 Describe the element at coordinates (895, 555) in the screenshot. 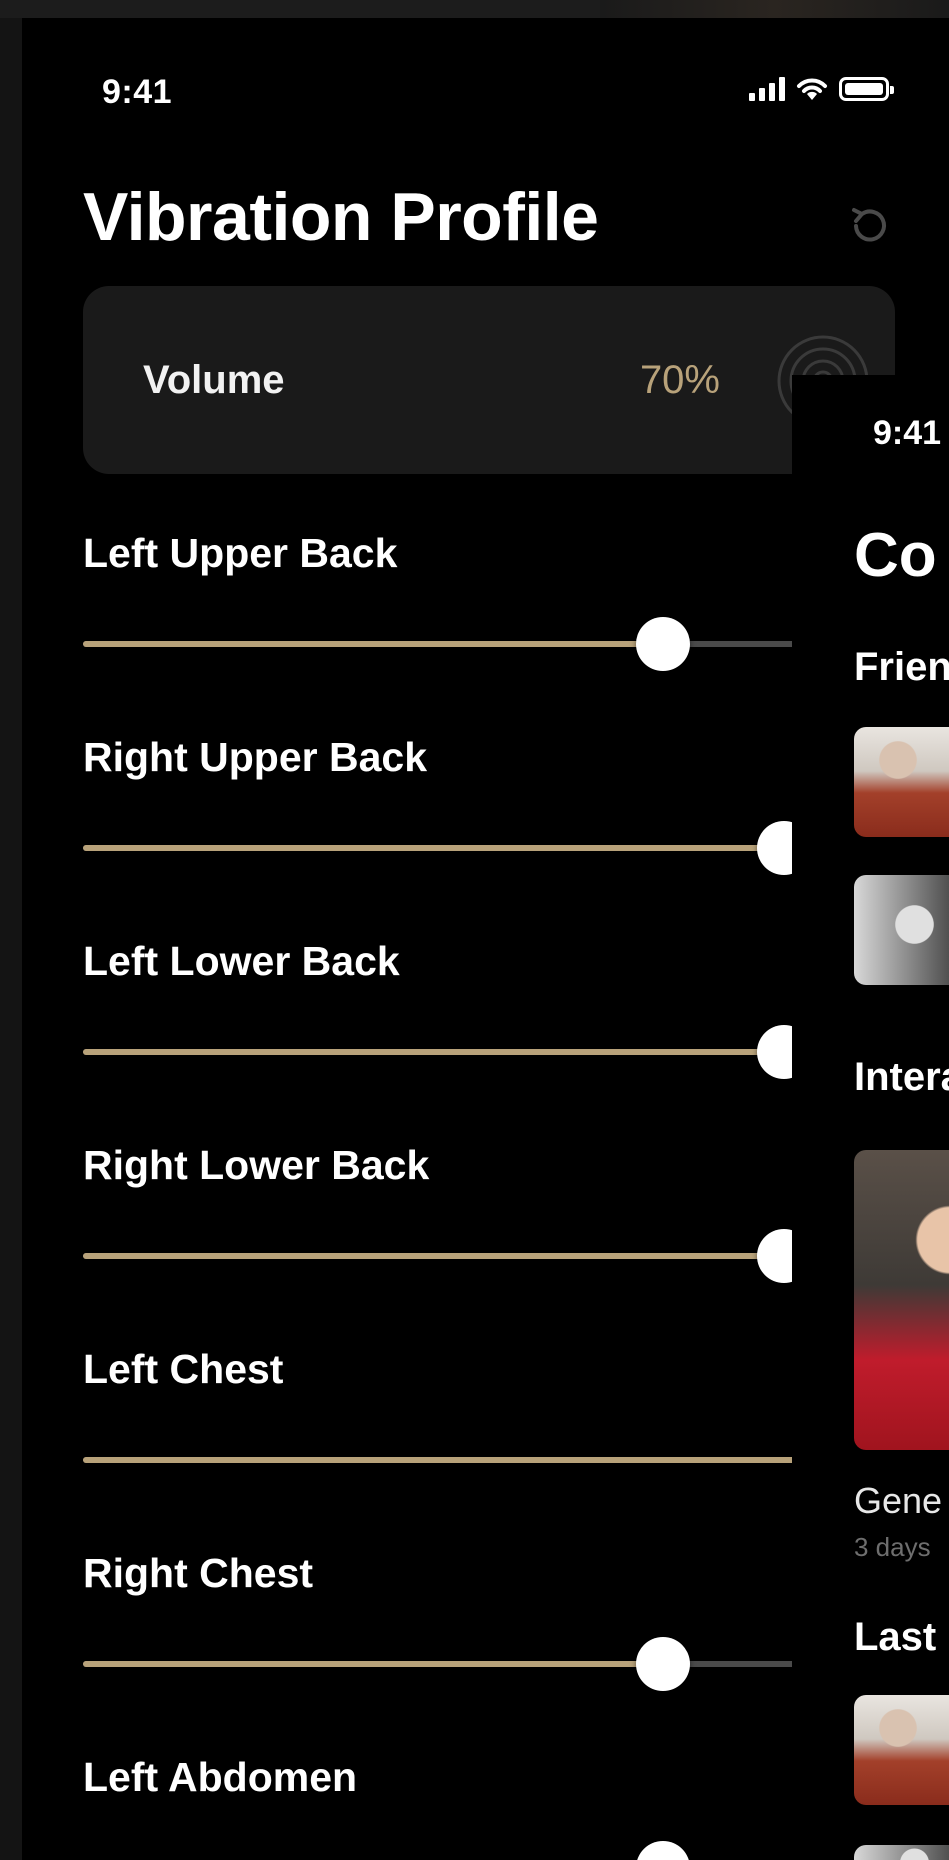

I see `page-title: Co` at that location.